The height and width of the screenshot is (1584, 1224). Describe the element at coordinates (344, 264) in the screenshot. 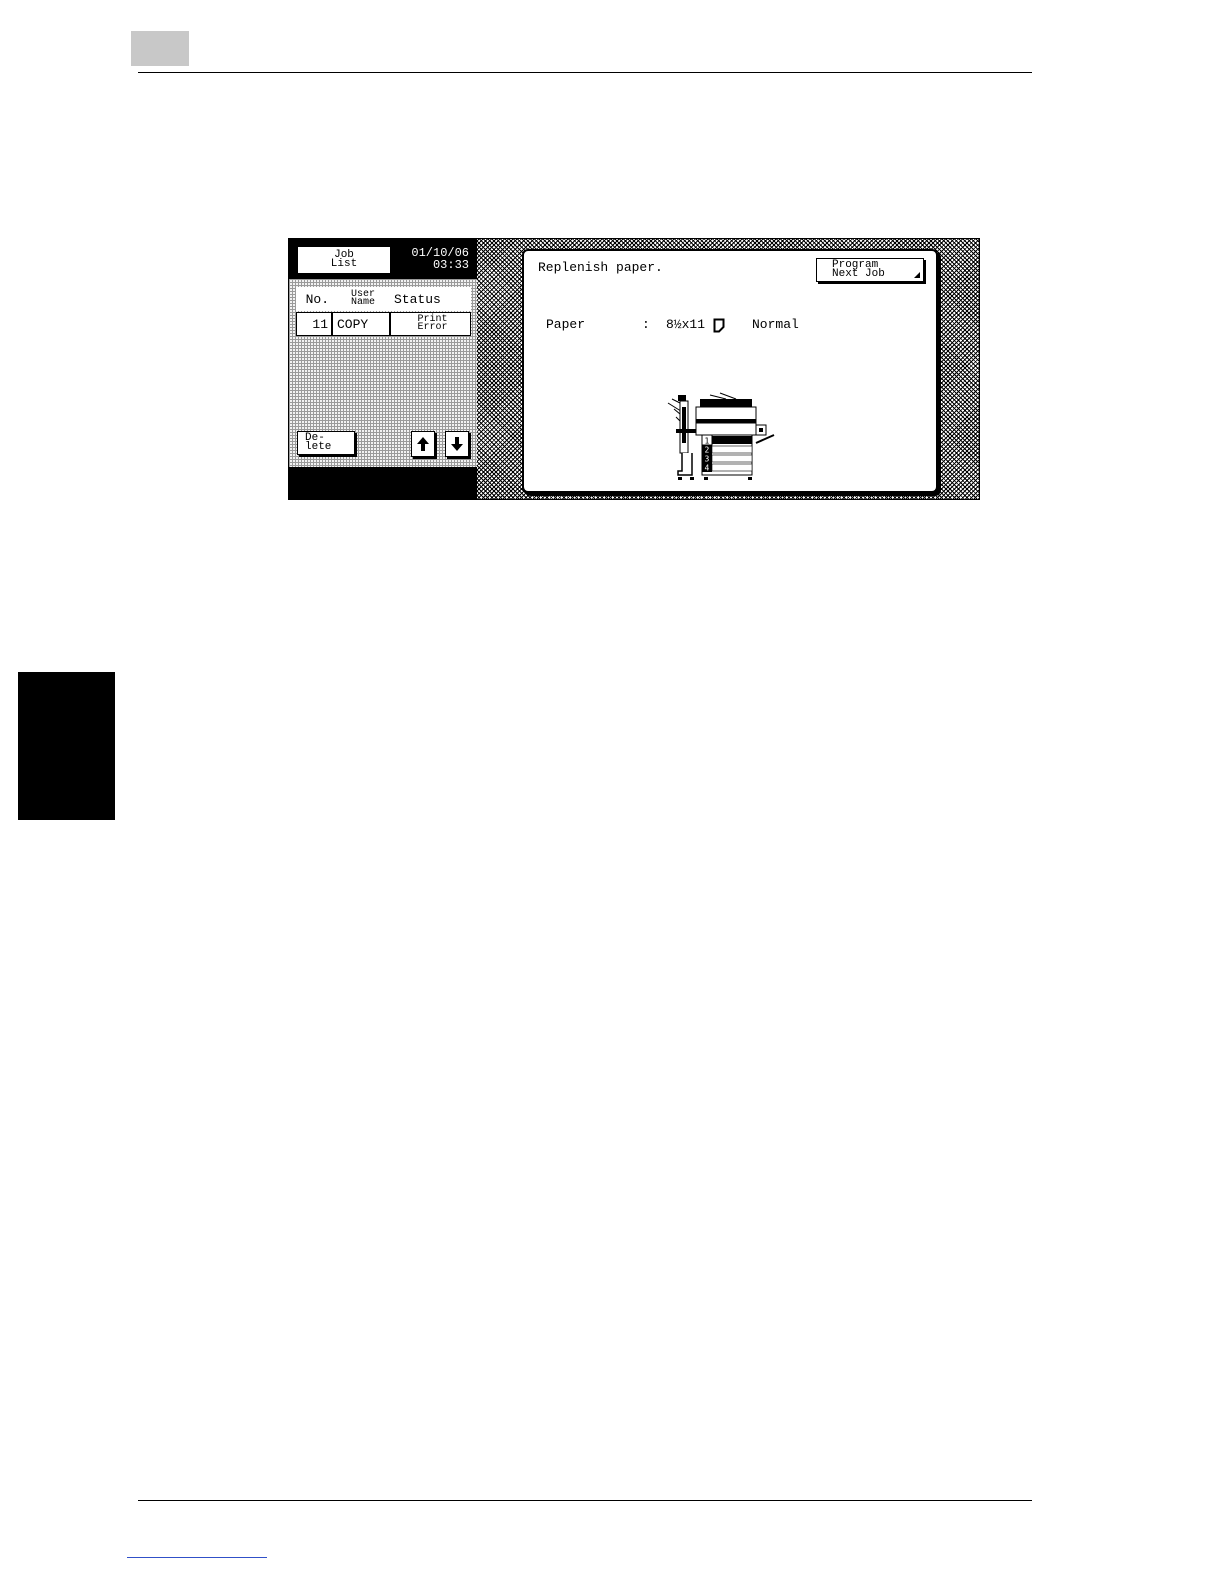

I see `job-list-label-2: List` at that location.